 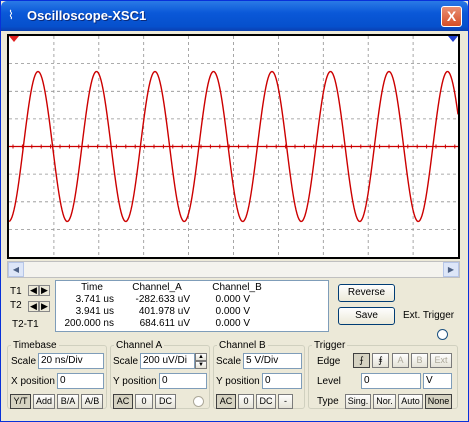 What do you see at coordinates (232, 323) in the screenshot?
I see `readout-delta-channel-b: 0.000 V` at bounding box center [232, 323].